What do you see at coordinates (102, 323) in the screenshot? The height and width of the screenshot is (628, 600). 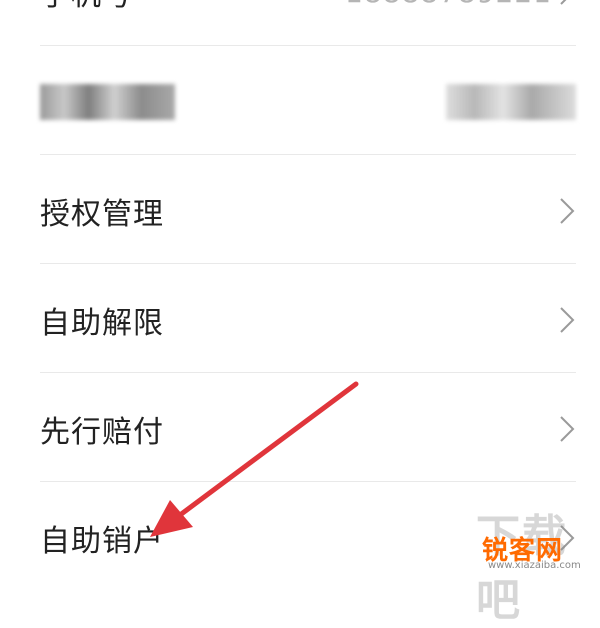 I see `self-unlimit-label: 自助解限` at bounding box center [102, 323].